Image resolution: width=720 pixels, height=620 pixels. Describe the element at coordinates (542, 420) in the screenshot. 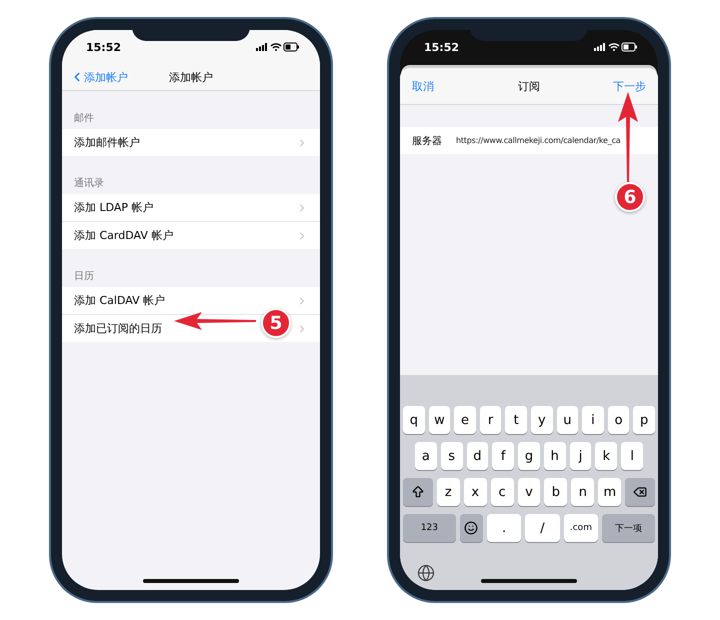

I see `key: y` at that location.